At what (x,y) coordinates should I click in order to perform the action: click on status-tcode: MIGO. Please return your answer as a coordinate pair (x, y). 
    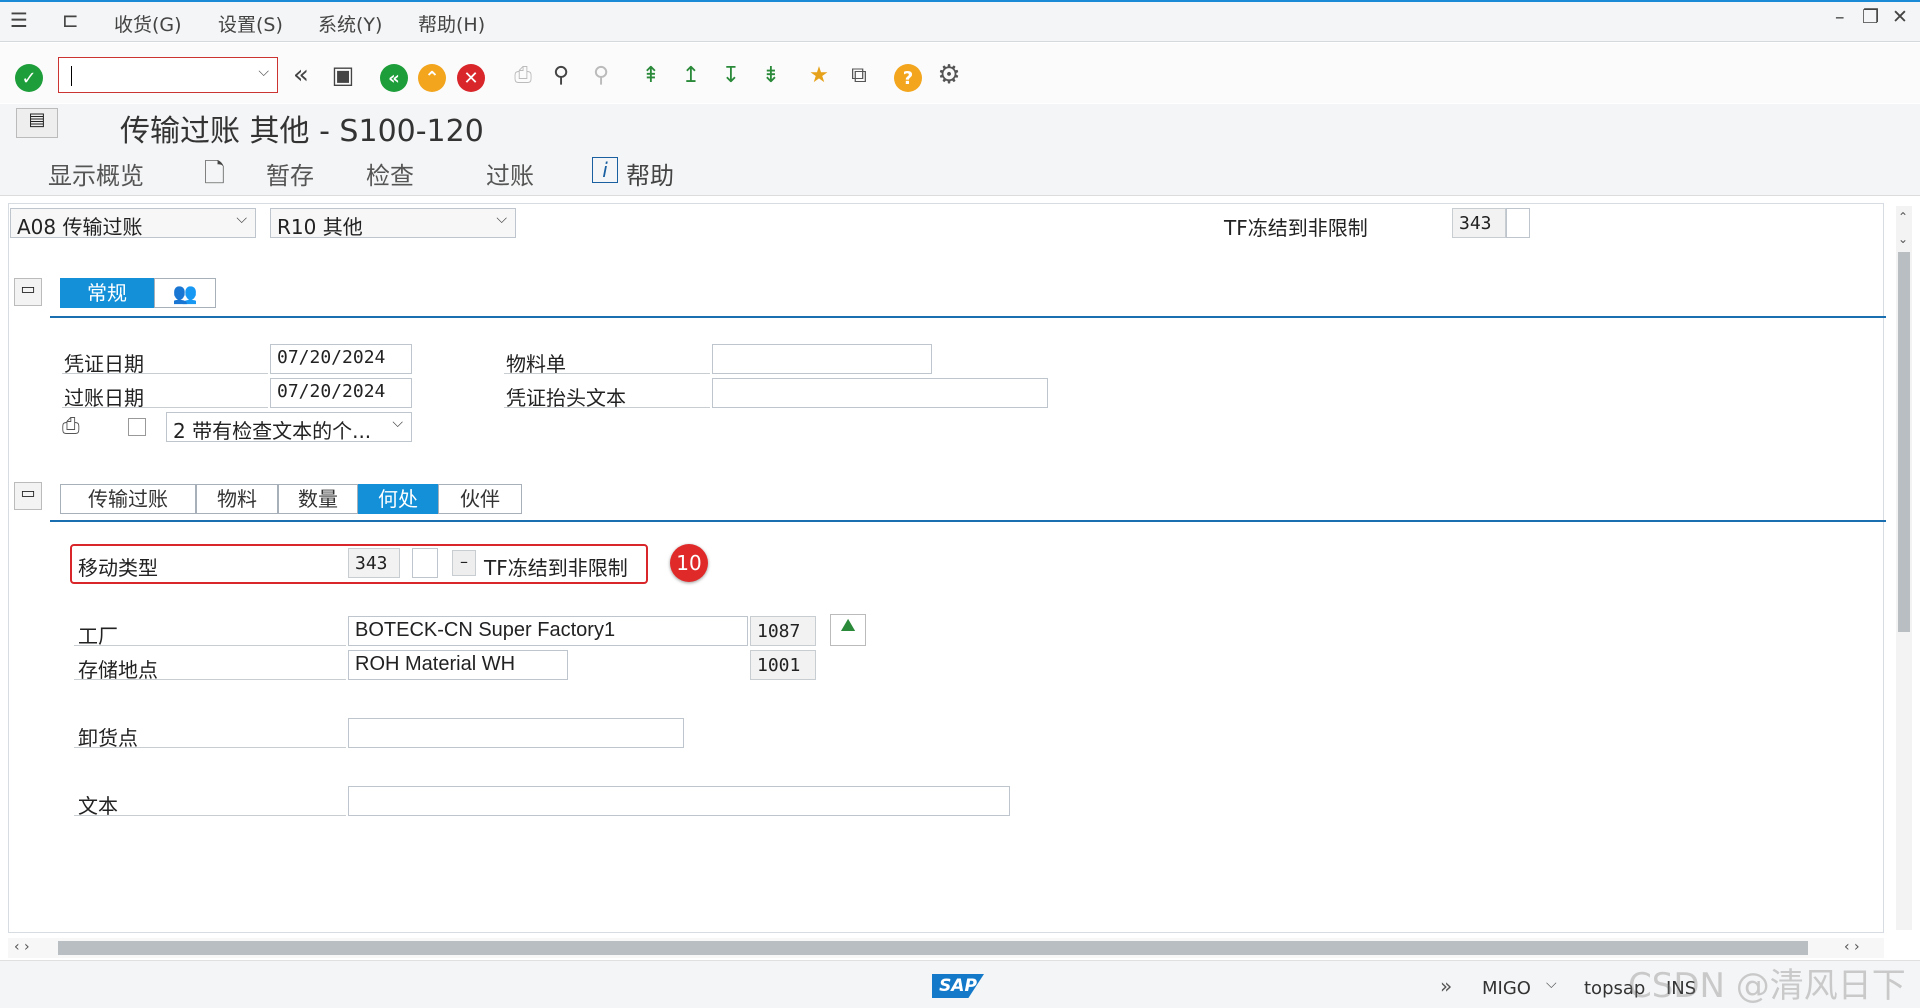
    Looking at the image, I should click on (1506, 988).